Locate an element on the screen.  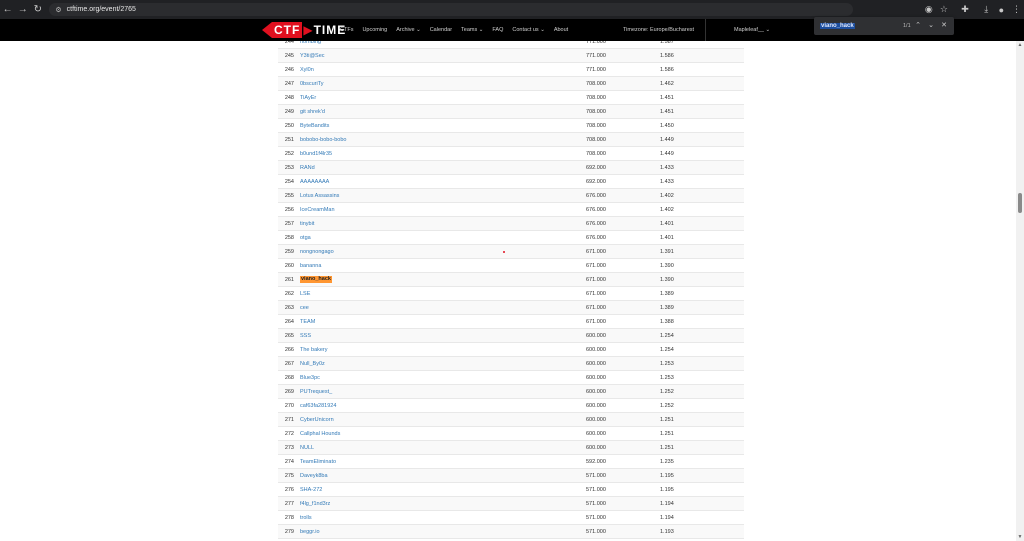
row-team-link: nongnongago is located at coordinates (317, 252).